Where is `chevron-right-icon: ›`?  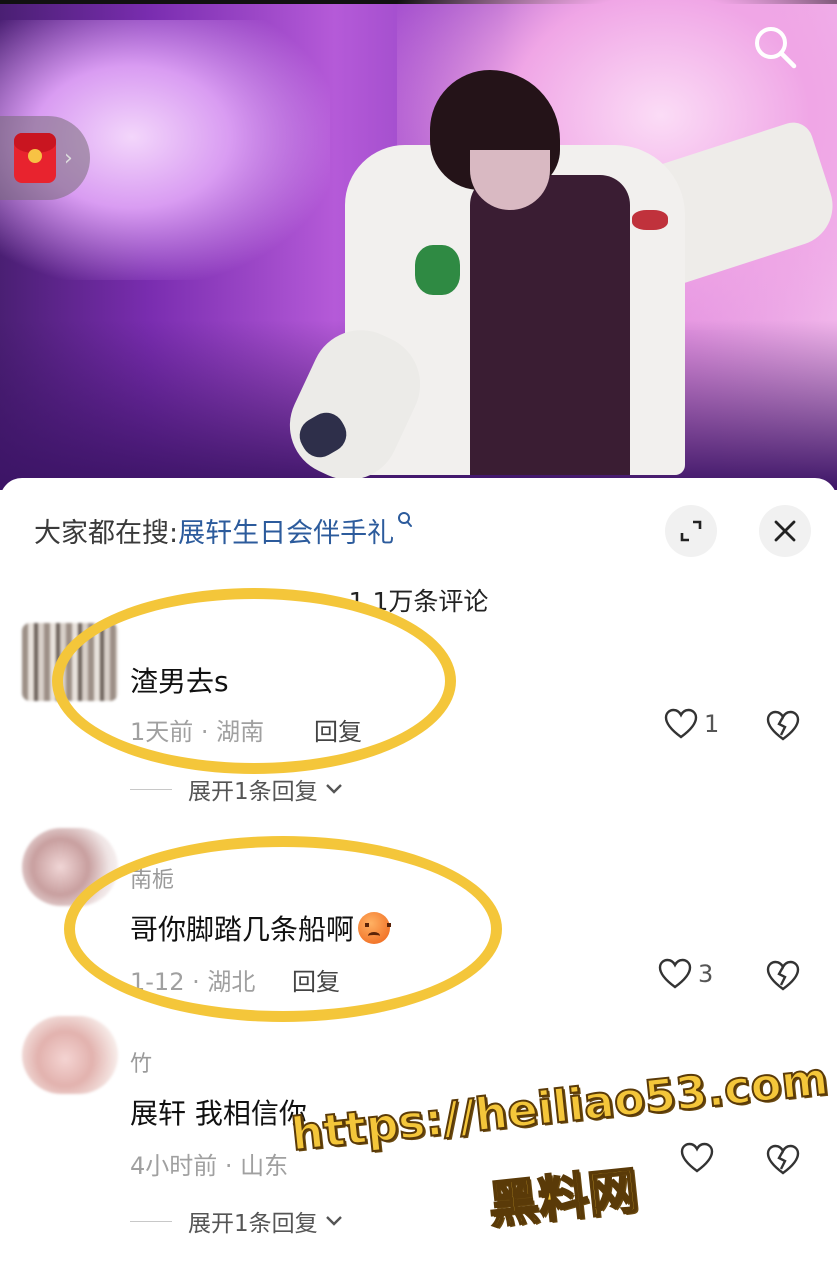 chevron-right-icon: › is located at coordinates (68, 158).